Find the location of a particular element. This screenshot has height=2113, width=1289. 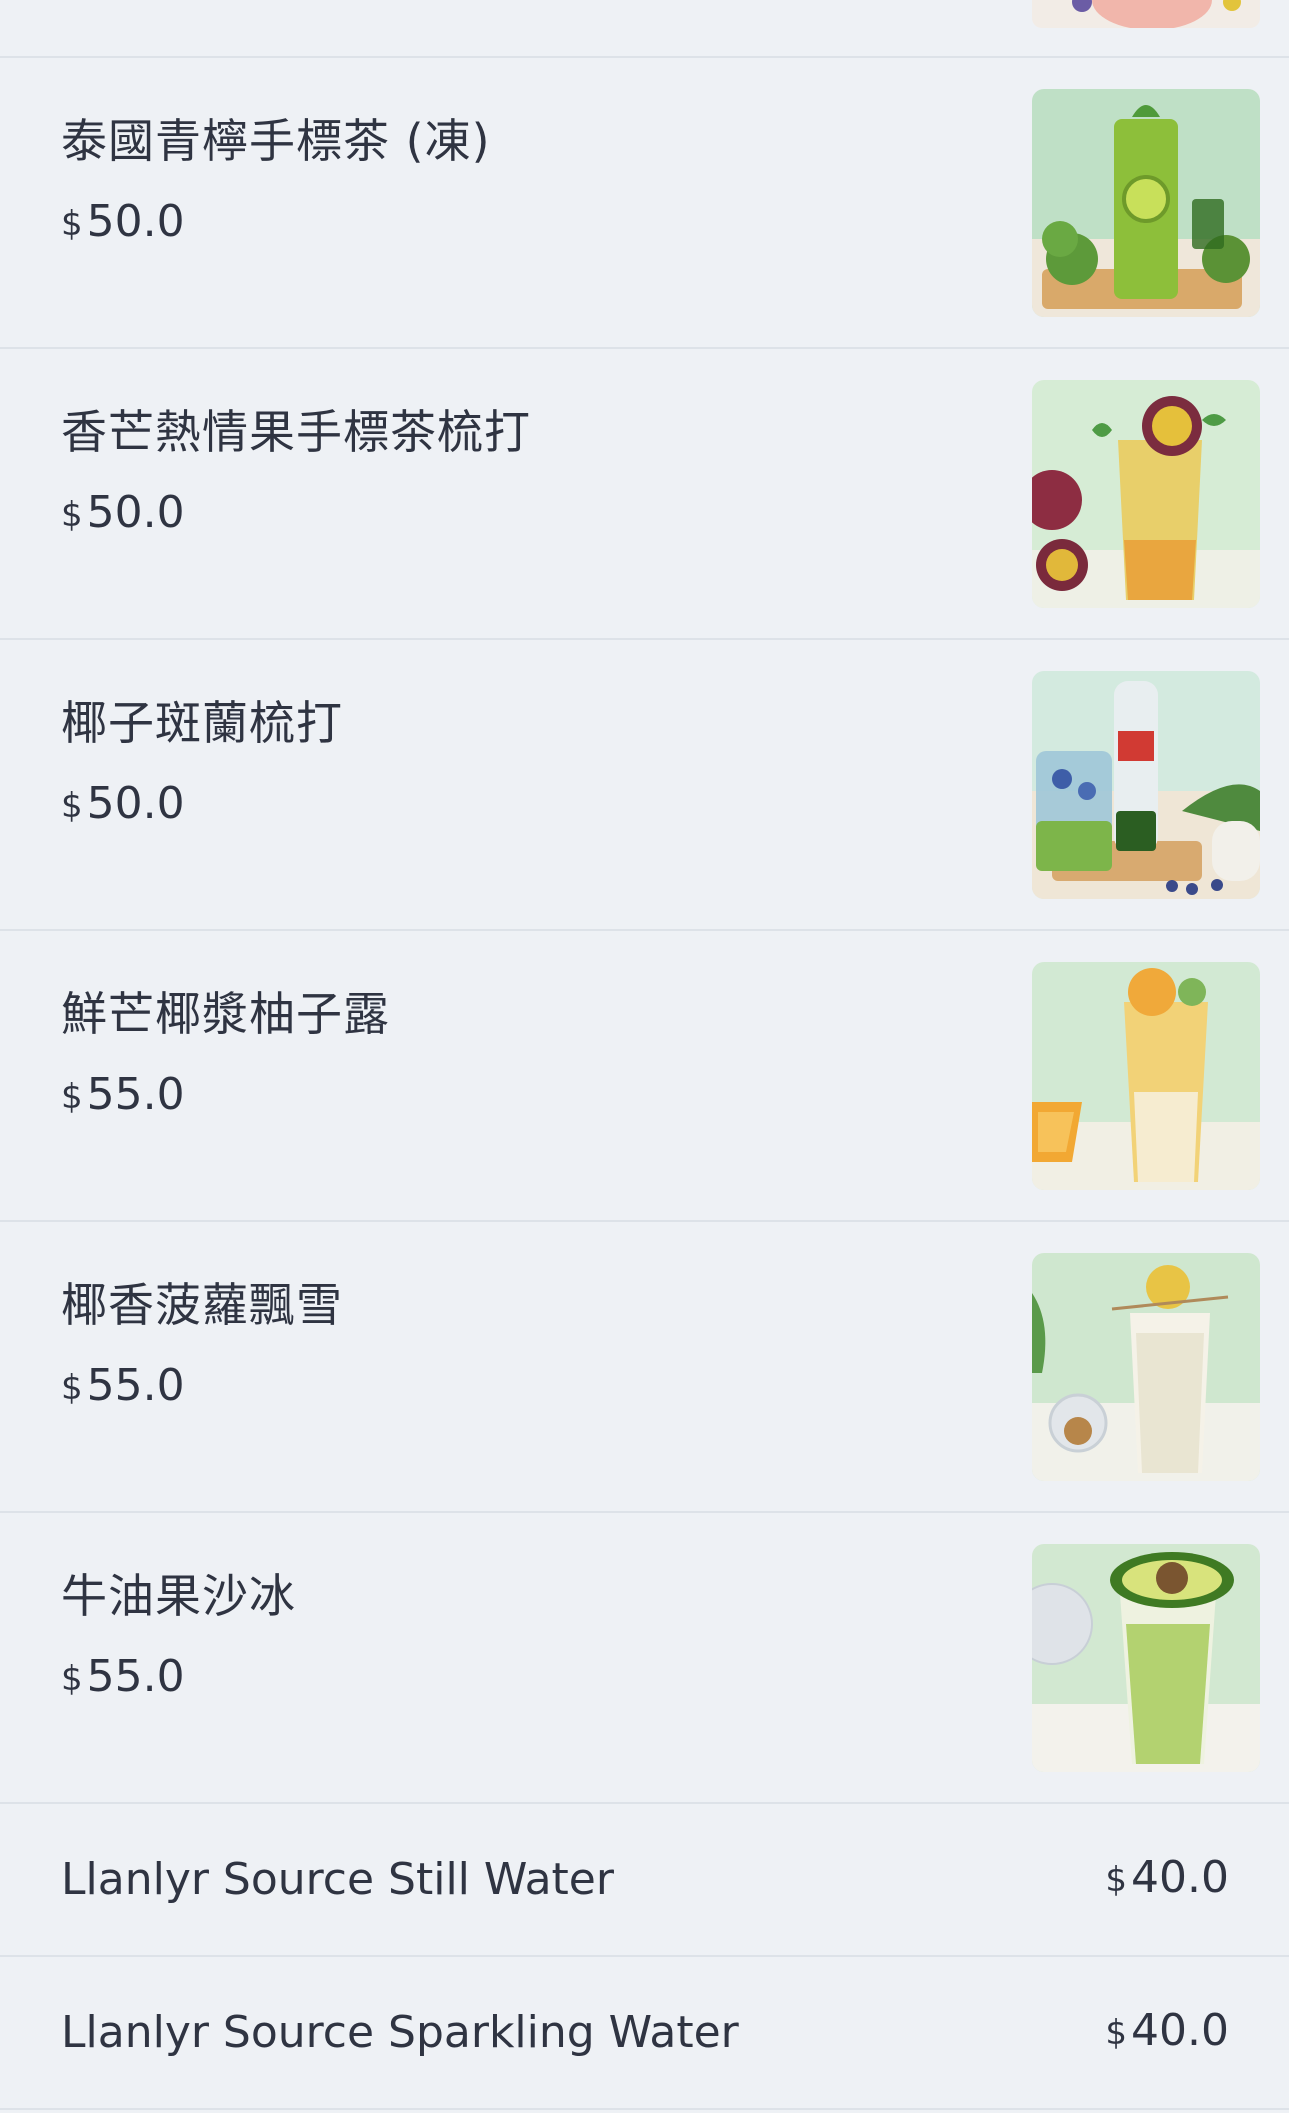

previous-item-image is located at coordinates (1146, 14).